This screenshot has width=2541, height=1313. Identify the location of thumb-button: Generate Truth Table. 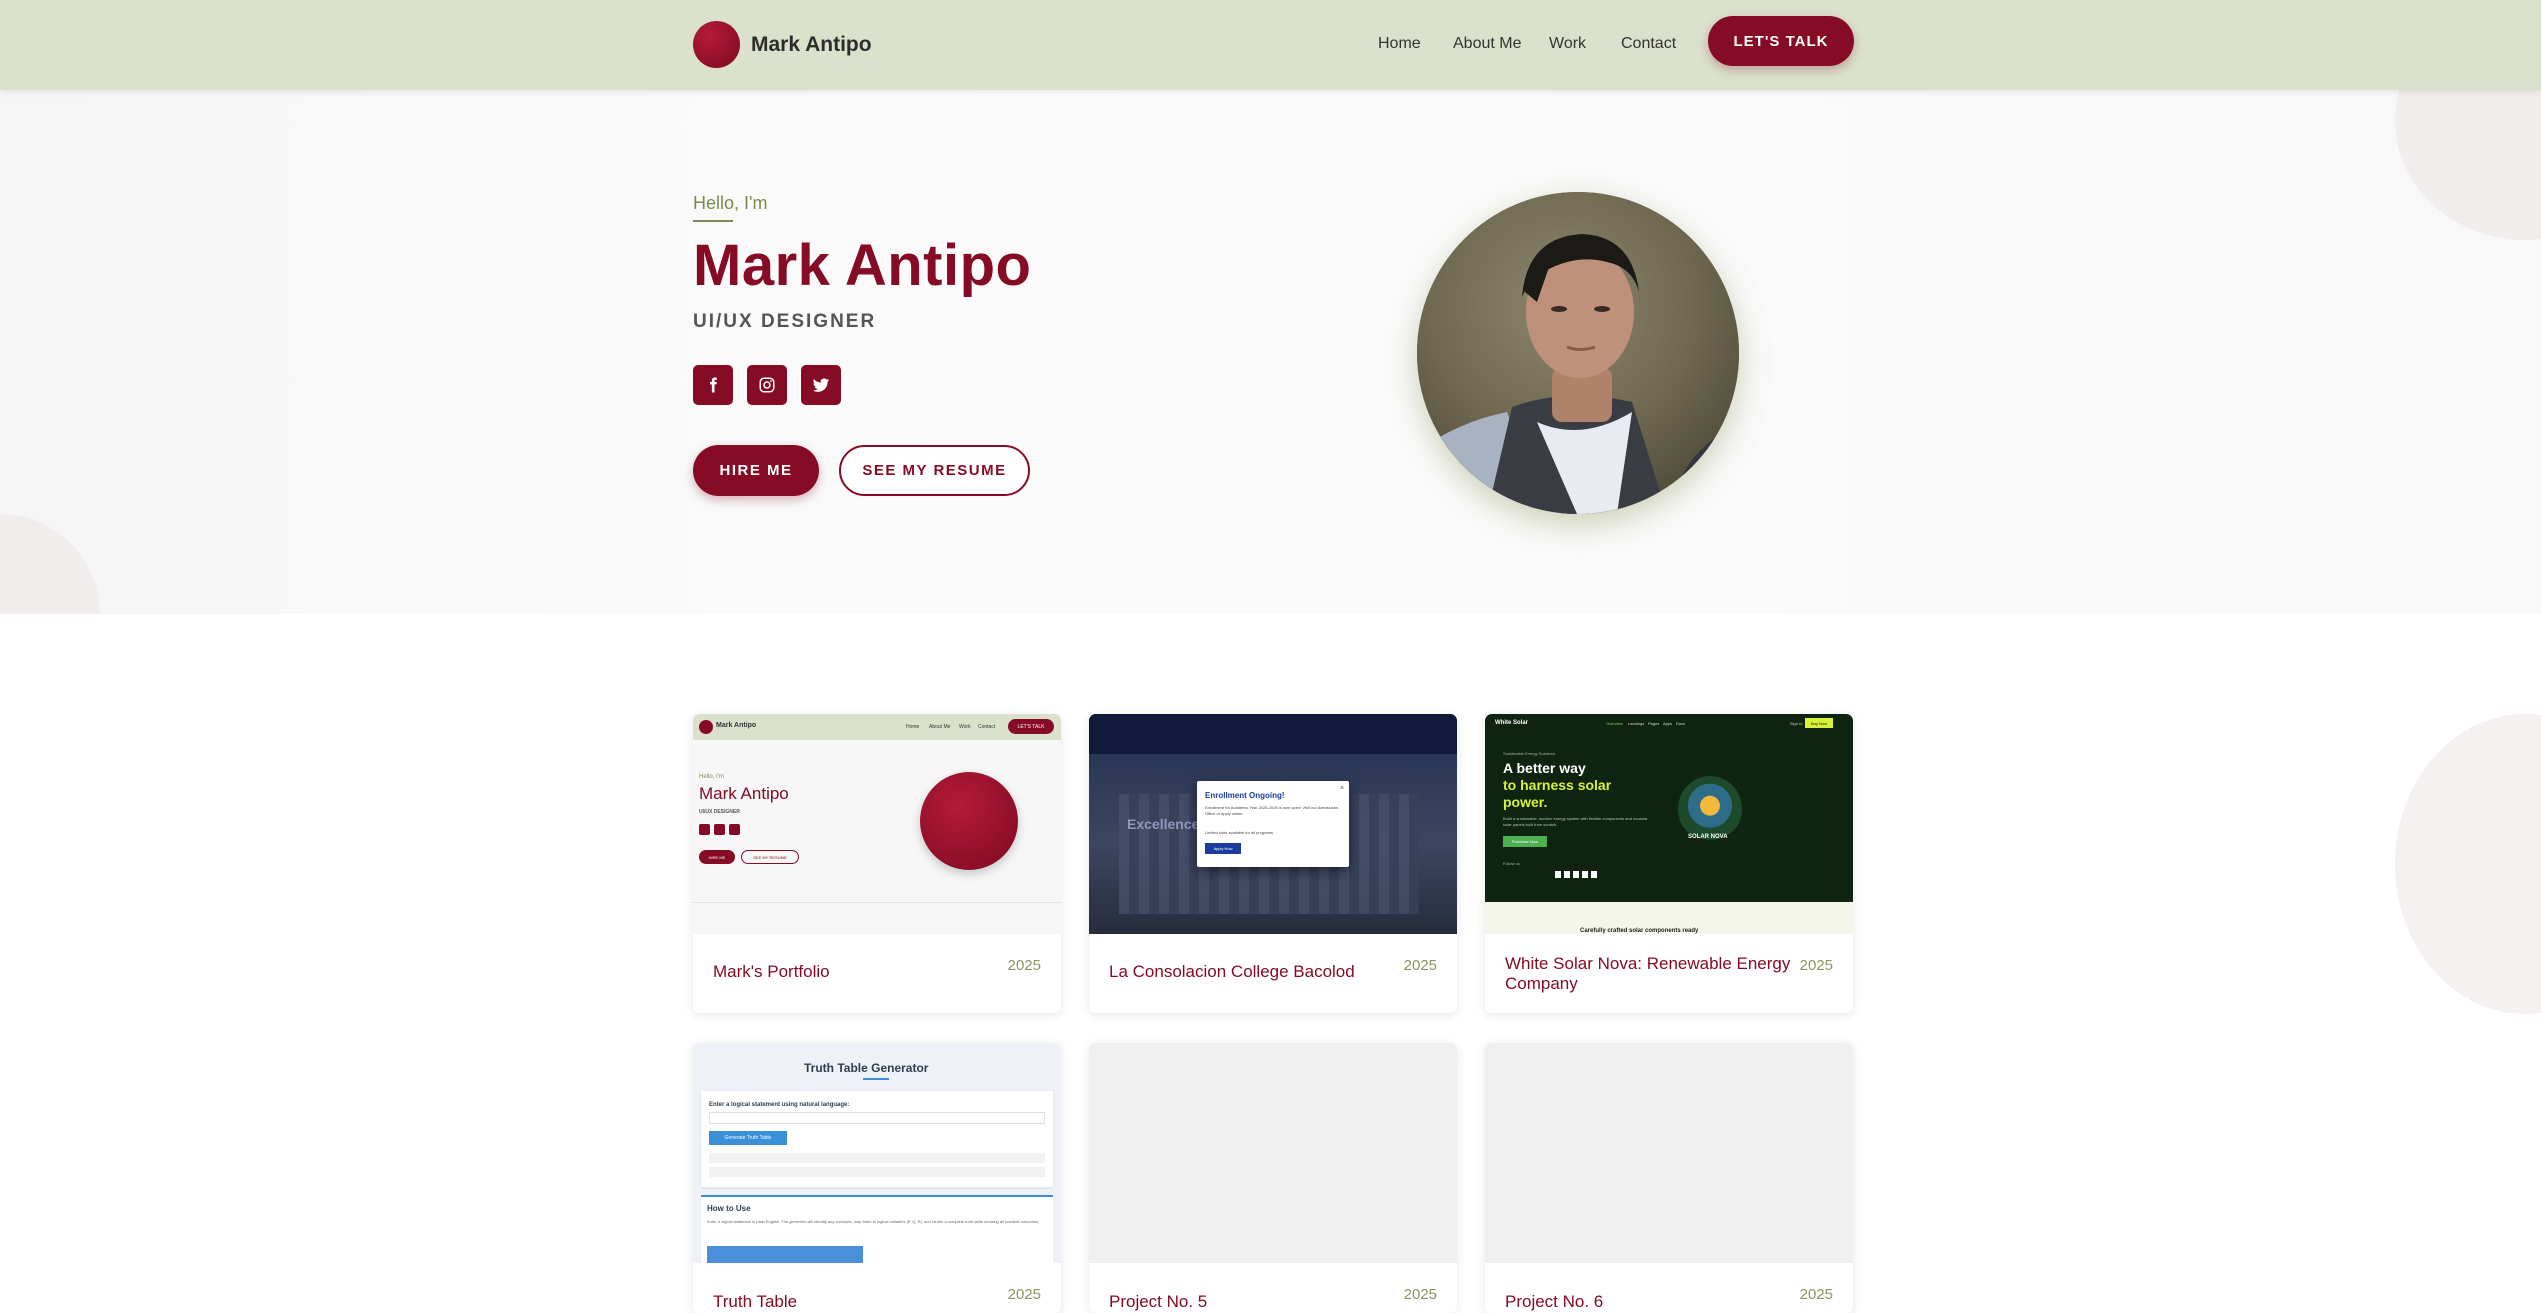
(748, 1138).